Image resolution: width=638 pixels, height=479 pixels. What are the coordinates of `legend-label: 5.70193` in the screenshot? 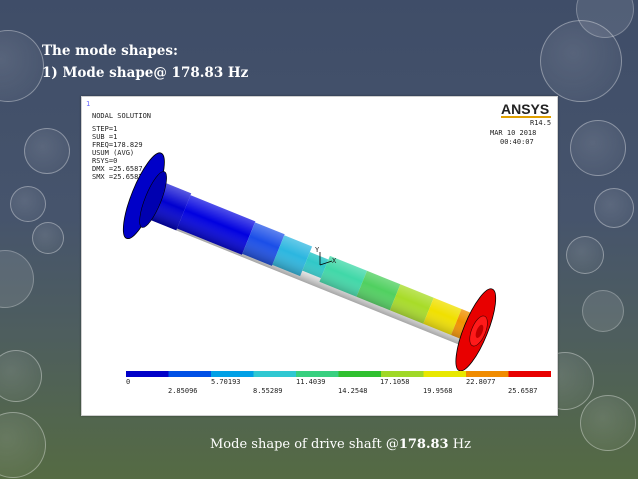 It's located at (226, 382).